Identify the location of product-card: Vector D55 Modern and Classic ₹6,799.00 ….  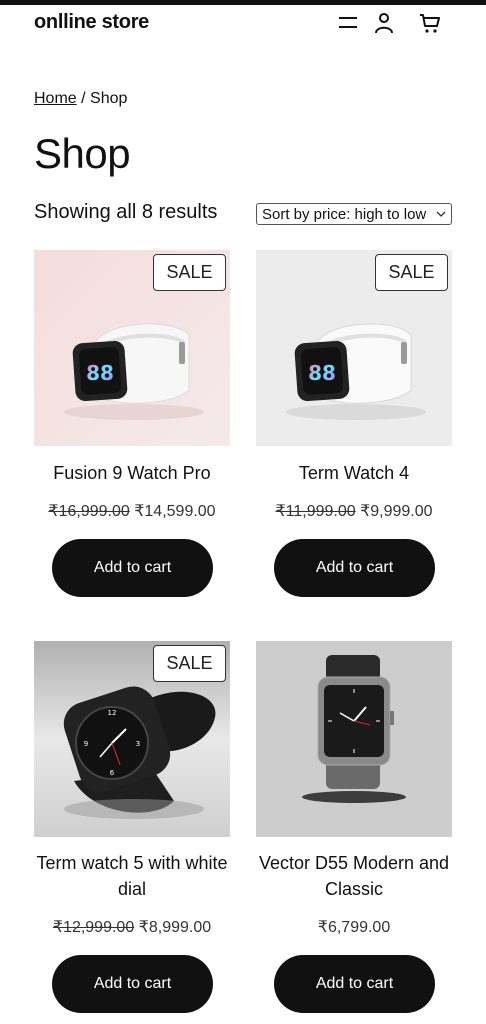
(354, 831).